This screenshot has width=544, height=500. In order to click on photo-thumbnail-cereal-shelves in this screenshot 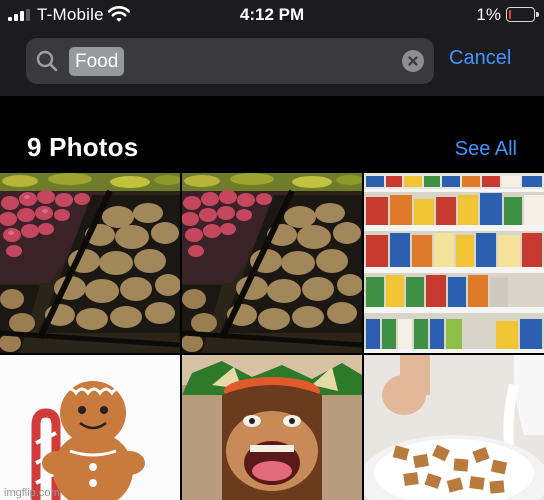, I will do `click(454, 263)`.